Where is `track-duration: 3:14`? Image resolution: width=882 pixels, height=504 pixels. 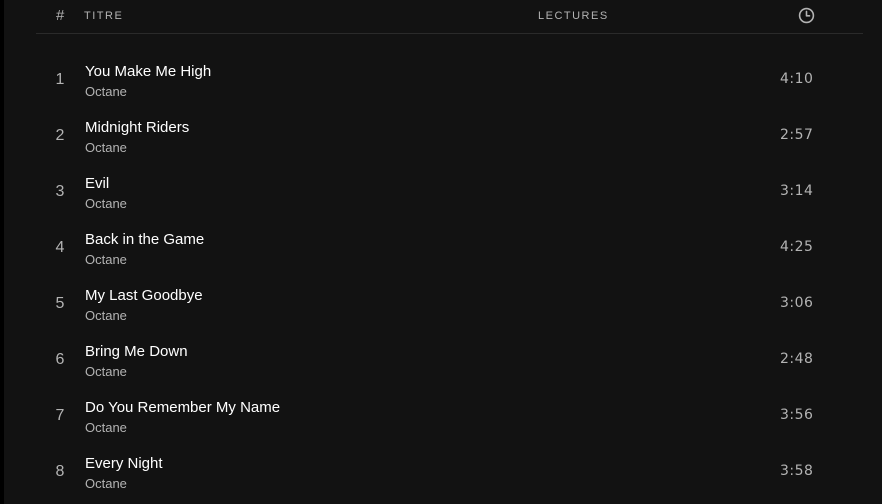 track-duration: 3:14 is located at coordinates (797, 191).